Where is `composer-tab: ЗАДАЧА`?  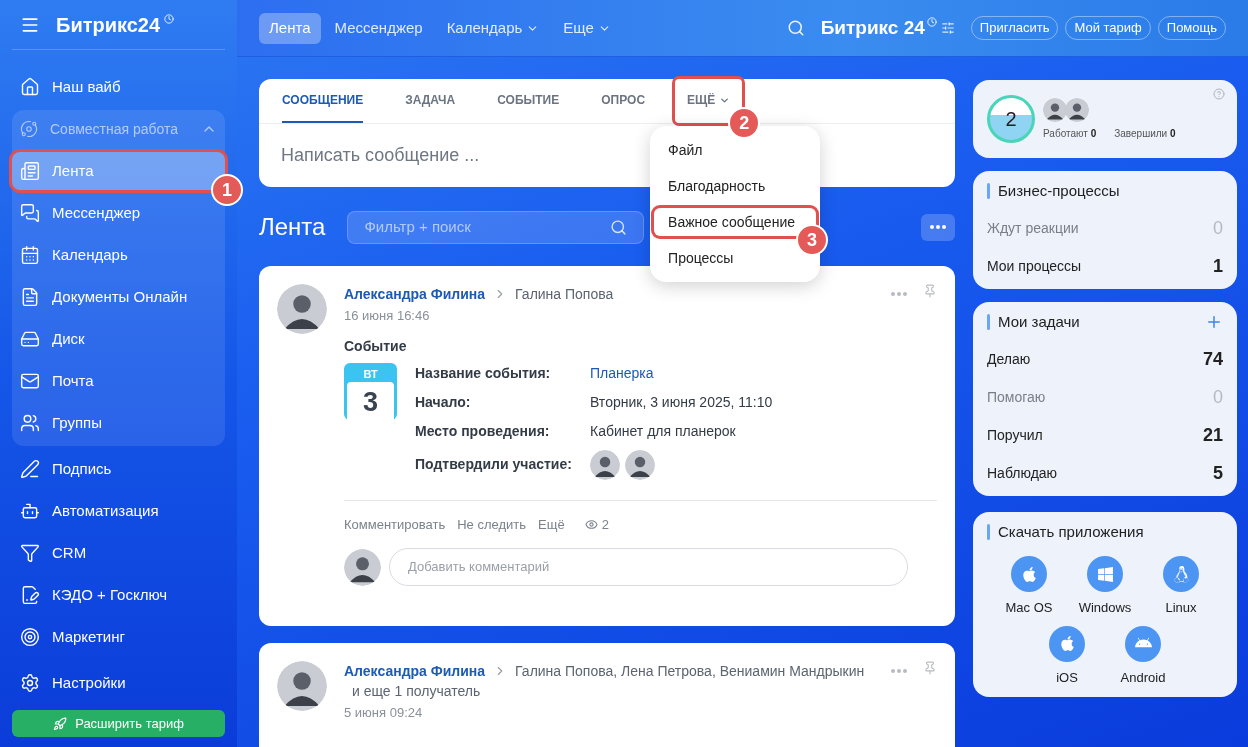 composer-tab: ЗАДАЧА is located at coordinates (430, 101).